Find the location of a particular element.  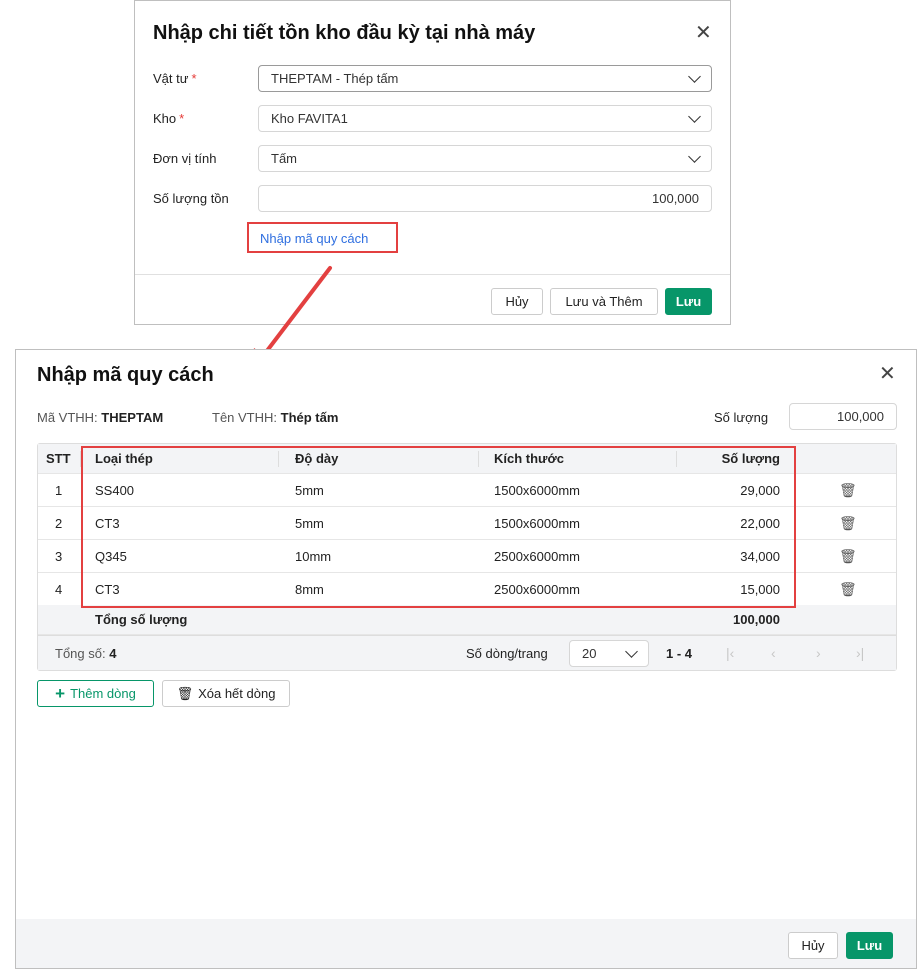

col-stt: STT is located at coordinates (58, 458).